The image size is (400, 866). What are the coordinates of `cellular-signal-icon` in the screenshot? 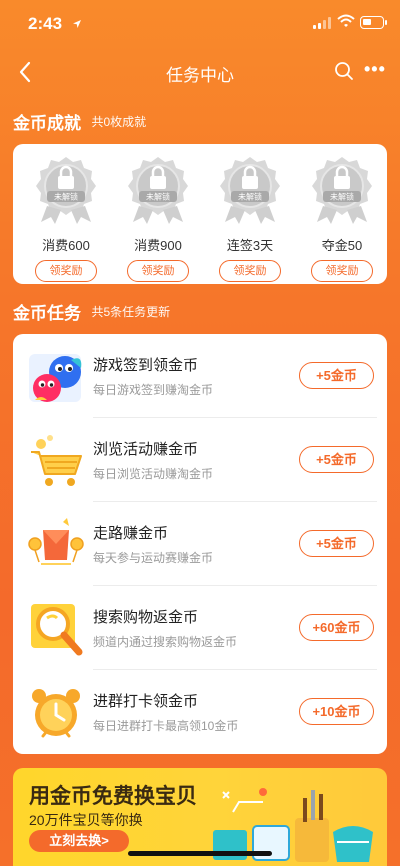 It's located at (323, 23).